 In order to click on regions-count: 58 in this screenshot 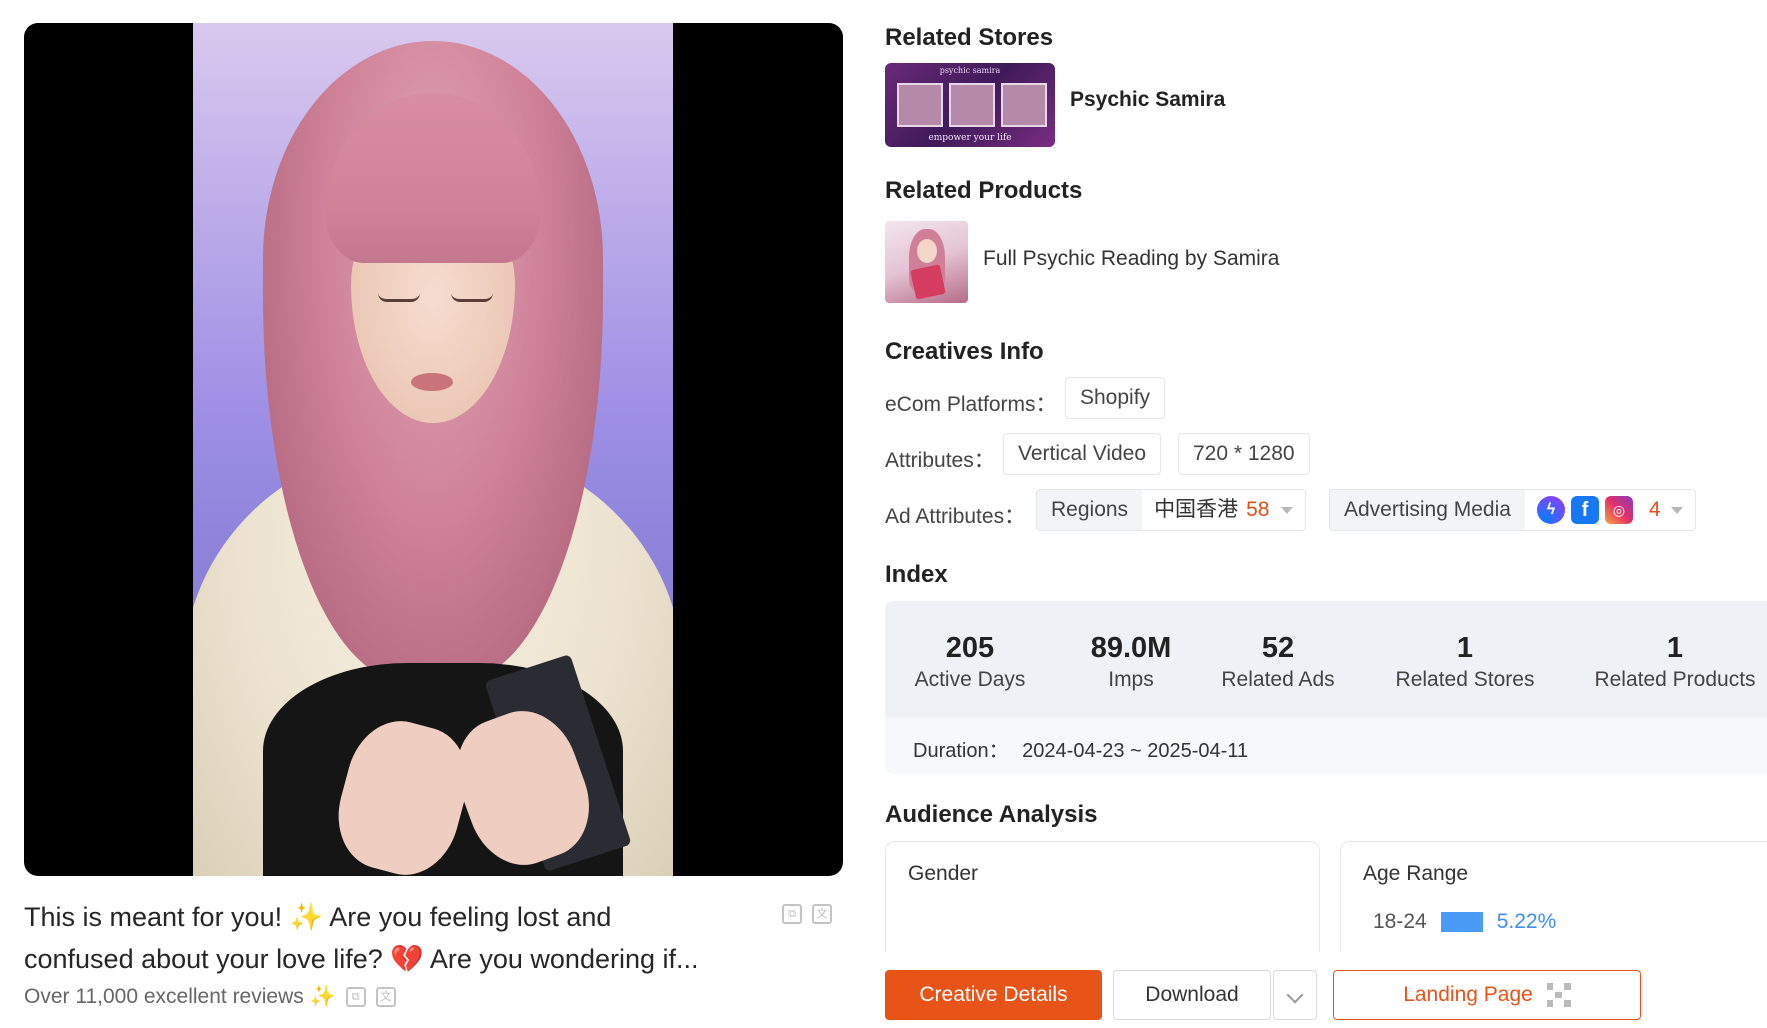, I will do `click(1258, 509)`.